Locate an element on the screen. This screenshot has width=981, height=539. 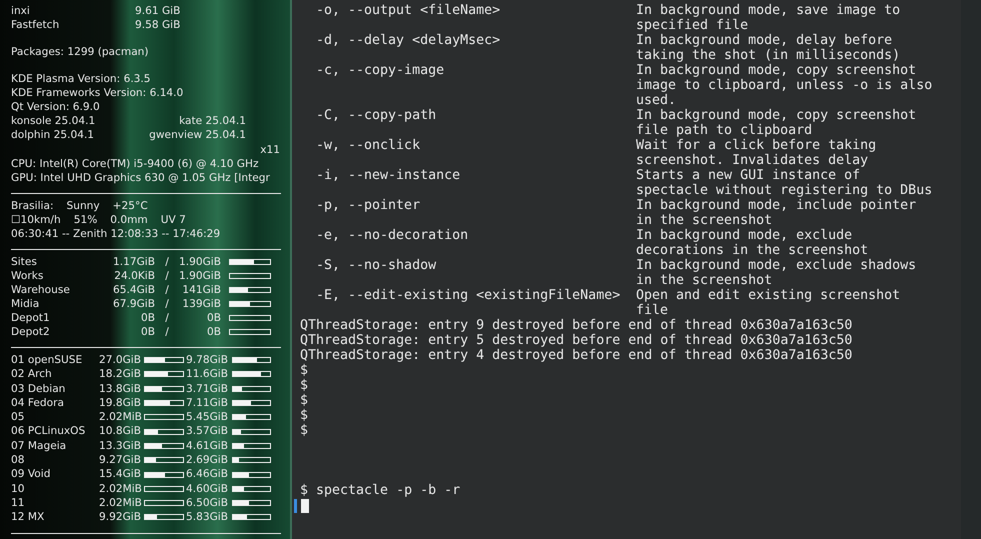
option-name: -e, --no-decoration is located at coordinates (392, 235).